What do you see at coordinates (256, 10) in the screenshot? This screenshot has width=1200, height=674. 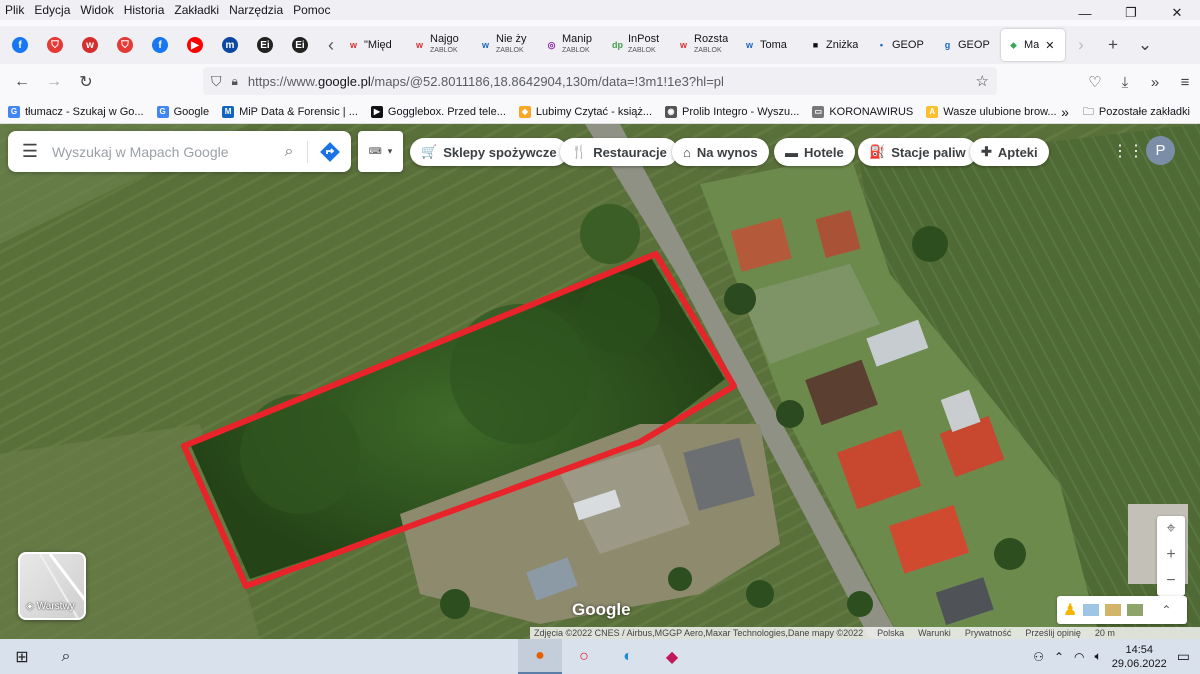 I see `menu-item: Narzędzia` at bounding box center [256, 10].